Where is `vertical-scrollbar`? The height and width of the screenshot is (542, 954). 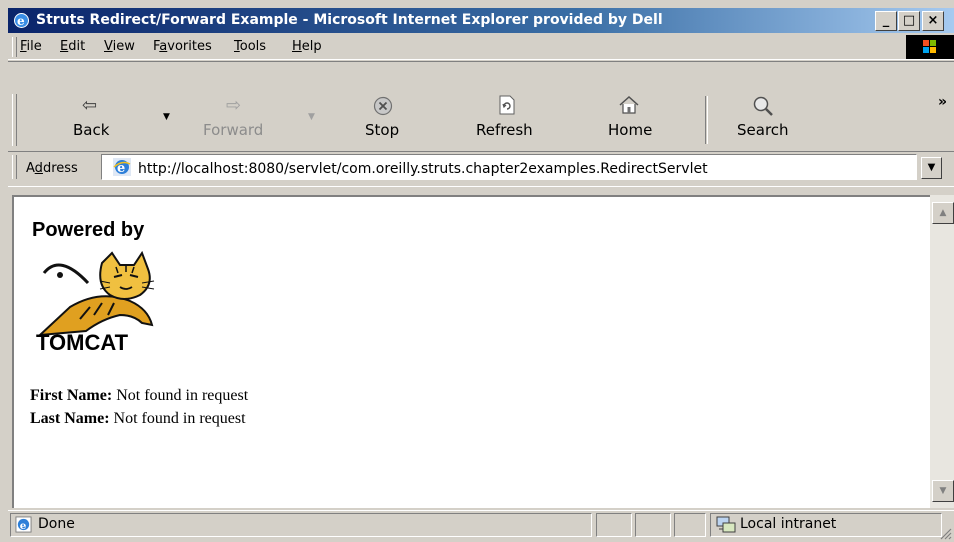
vertical-scrollbar is located at coordinates (942, 351).